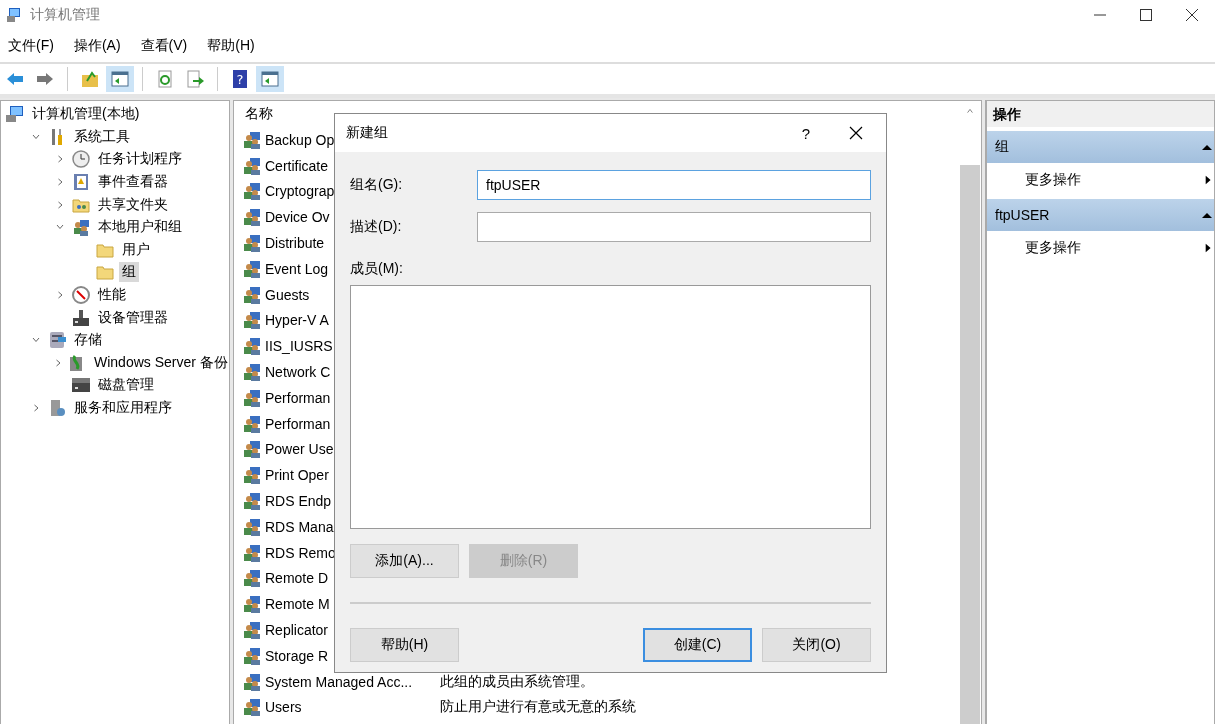 This screenshot has height=724, width=1215. What do you see at coordinates (257, 114) in the screenshot?
I see `column-header: 名称` at bounding box center [257, 114].